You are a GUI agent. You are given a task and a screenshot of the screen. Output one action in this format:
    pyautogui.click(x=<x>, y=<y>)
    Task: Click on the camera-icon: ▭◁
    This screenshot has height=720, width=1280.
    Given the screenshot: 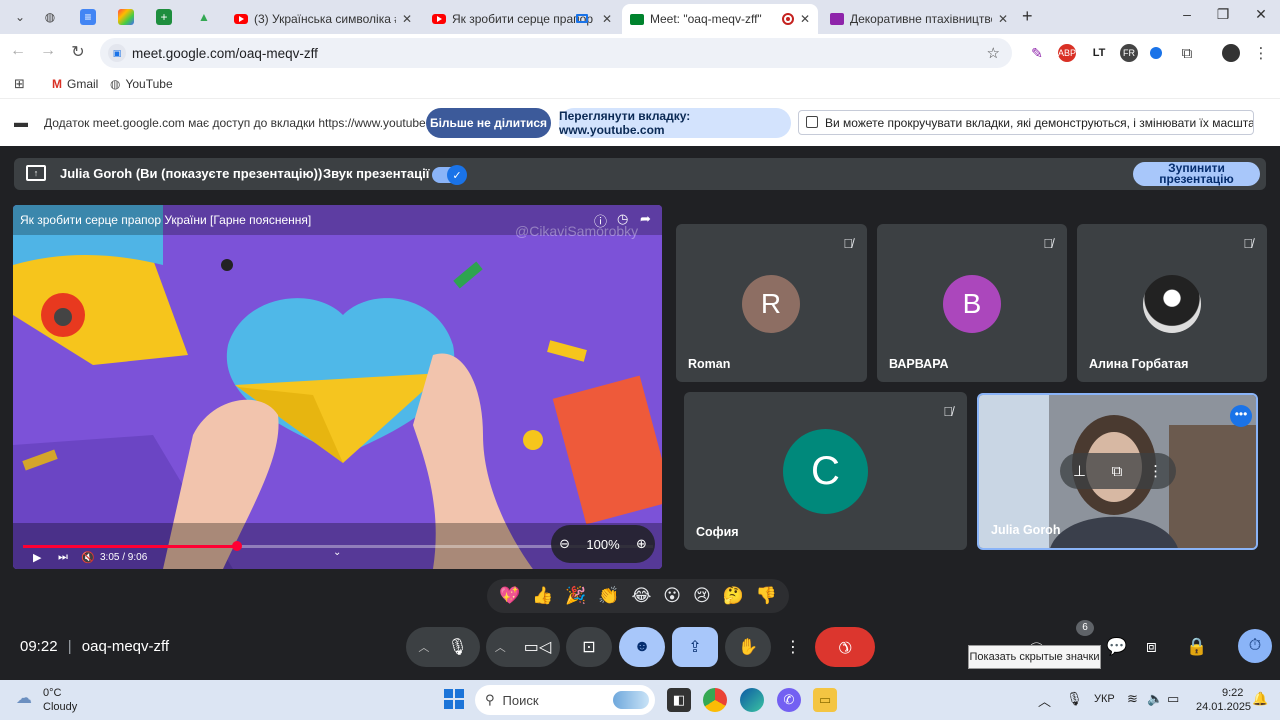 What is the action you would take?
    pyautogui.click(x=537, y=647)
    